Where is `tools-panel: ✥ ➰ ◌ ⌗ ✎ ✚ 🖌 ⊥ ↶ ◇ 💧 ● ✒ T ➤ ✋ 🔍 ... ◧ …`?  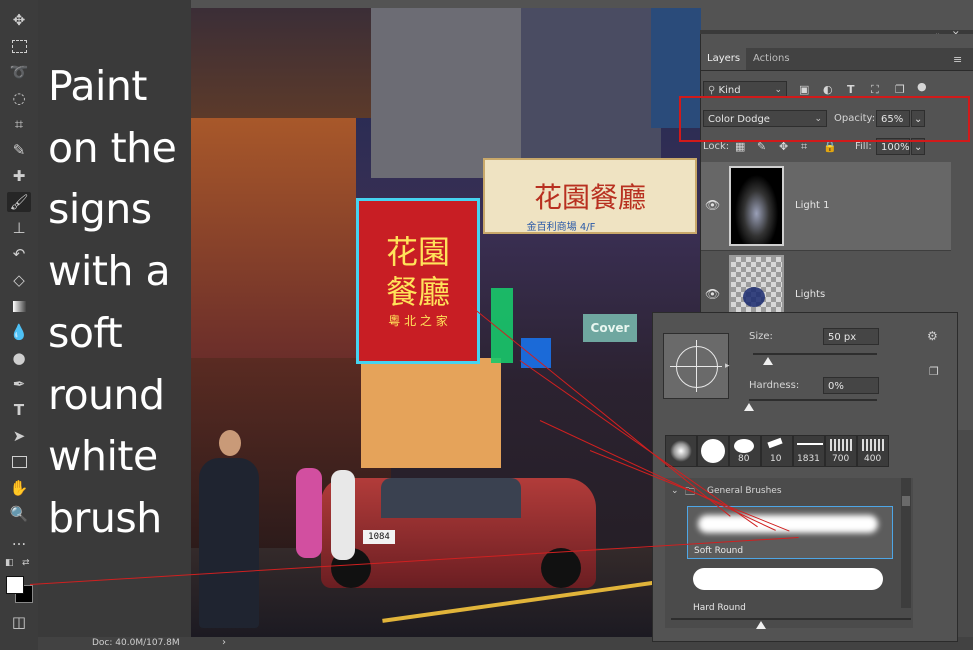
tools-panel: ✥ ➰ ◌ ⌗ ✎ ✚ 🖌 ⊥ ↶ ◇ 💧 ● ✒ T ➤ ✋ 🔍 ... ◧ … is located at coordinates (19, 325).